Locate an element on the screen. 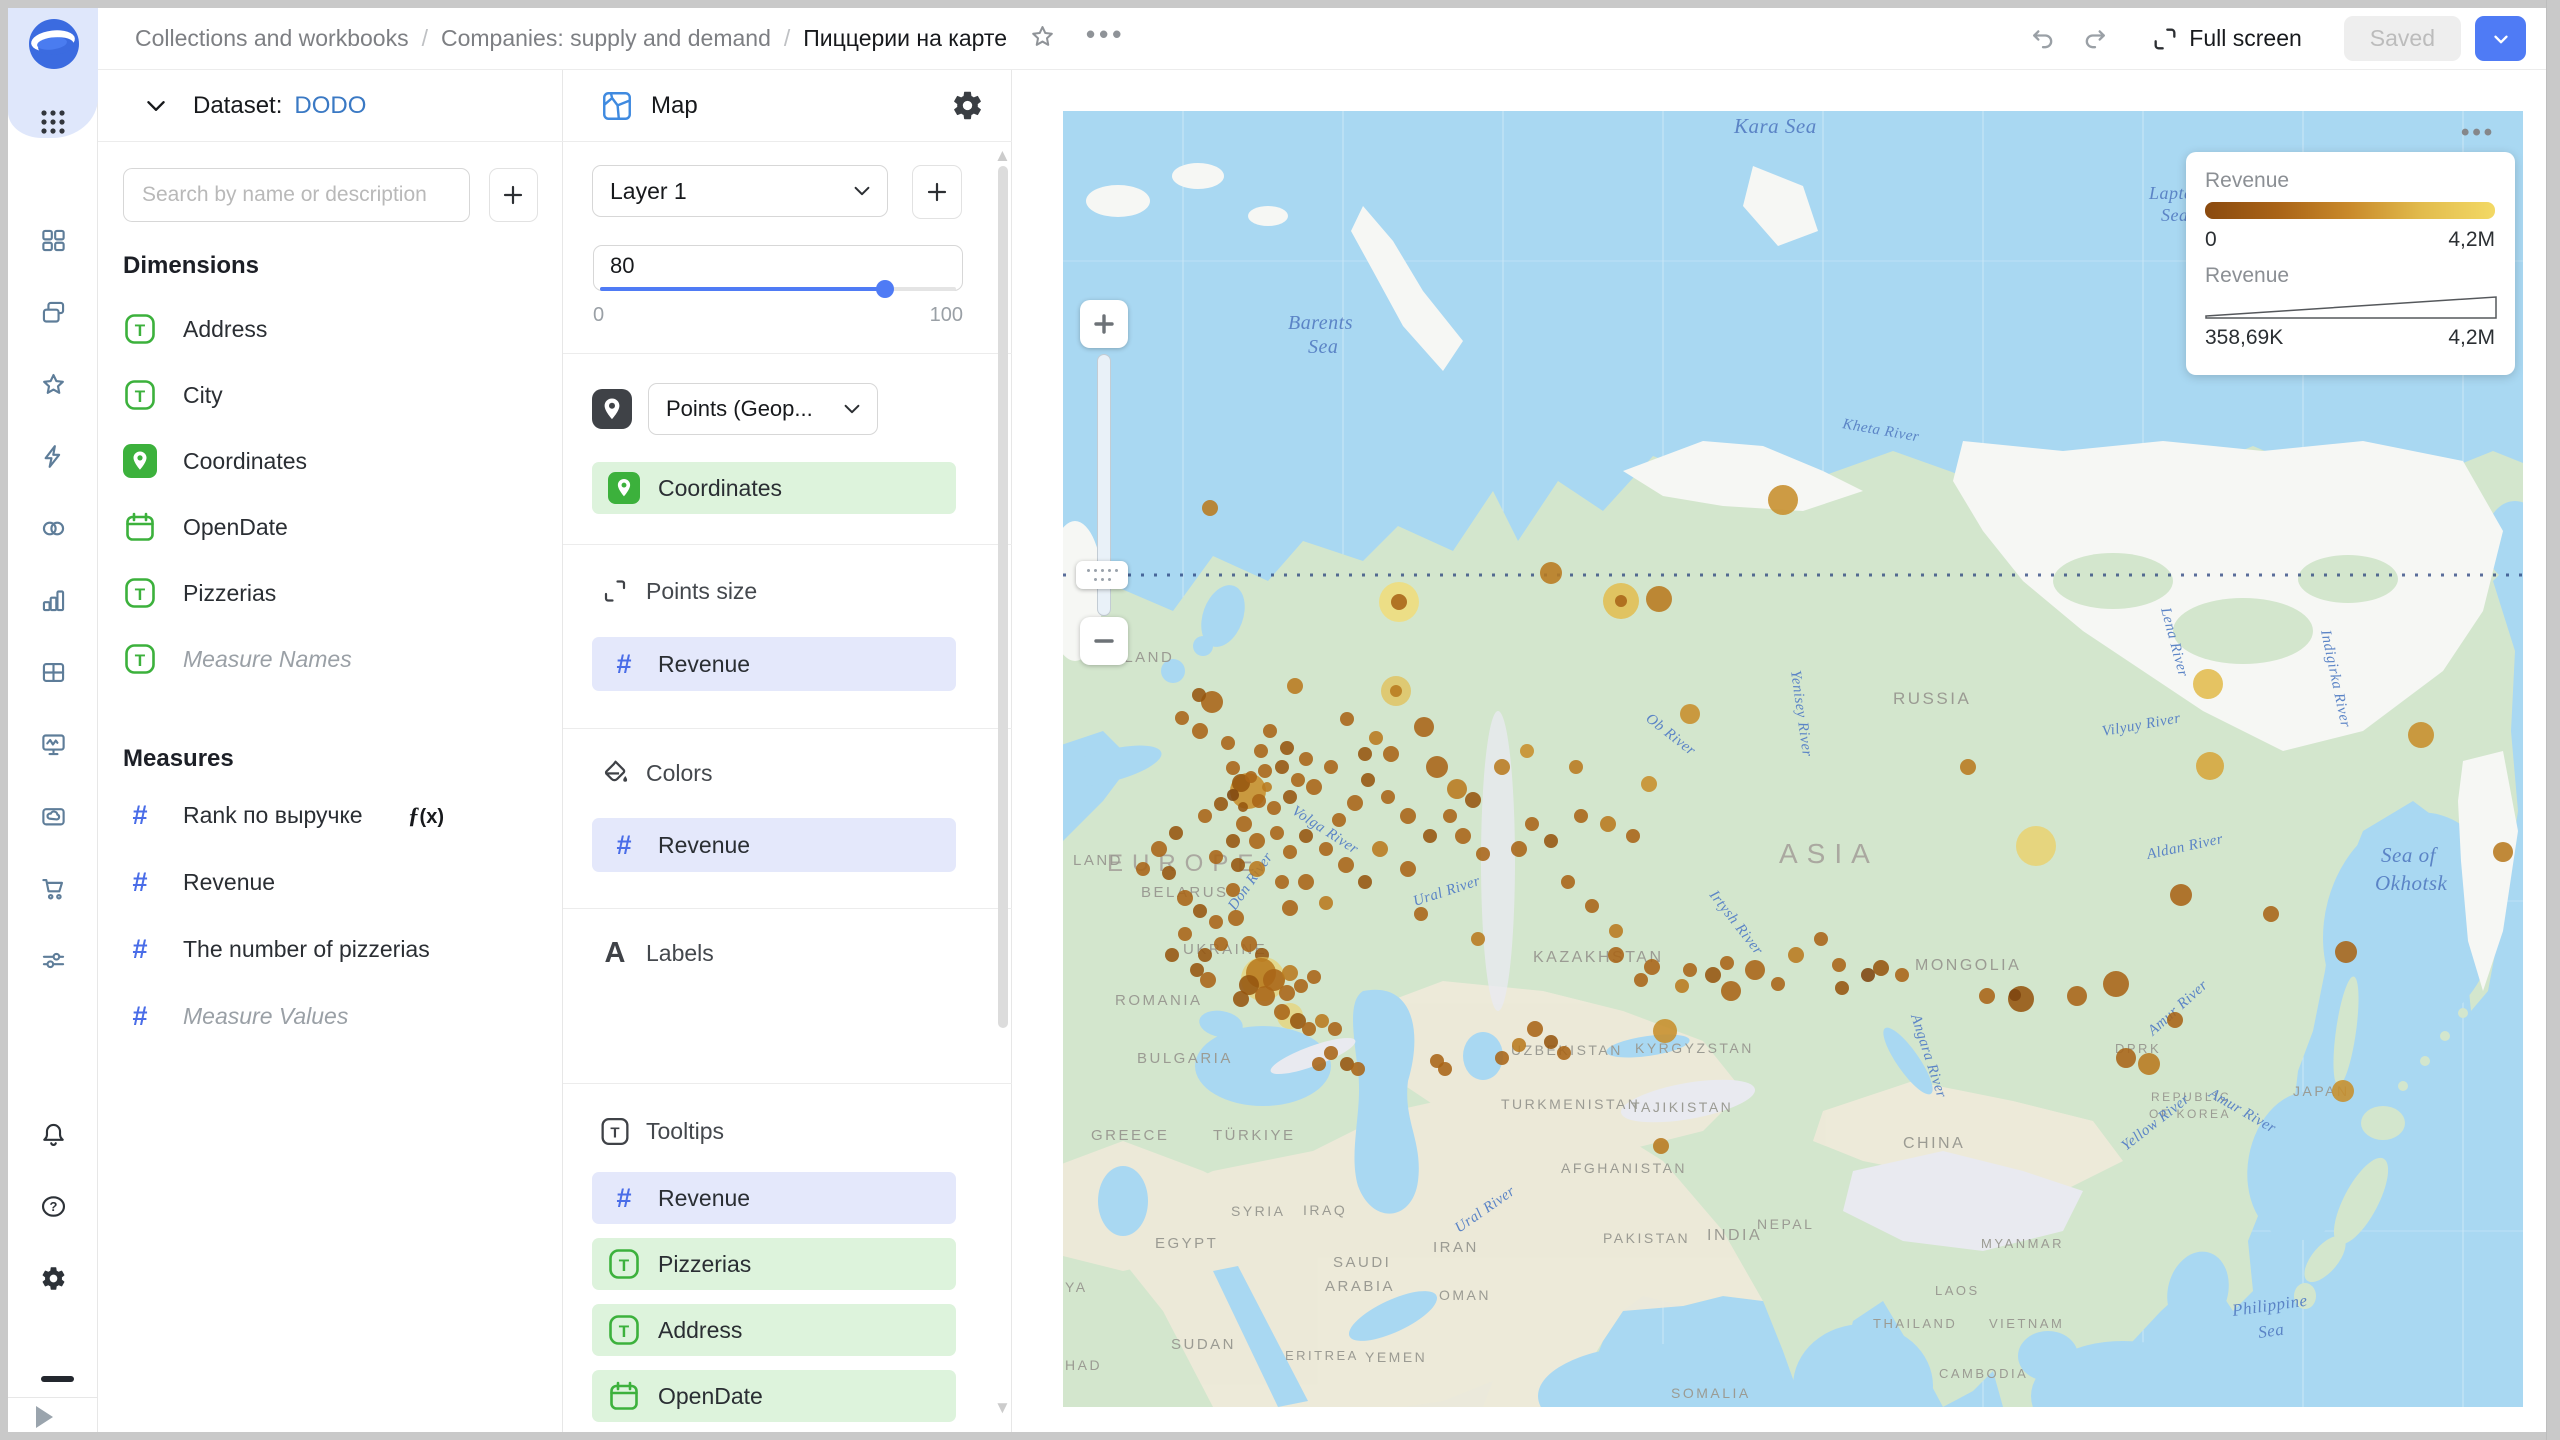 The image size is (2560, 1440). colors-revenue-chip: # Revenue is located at coordinates (774, 845).